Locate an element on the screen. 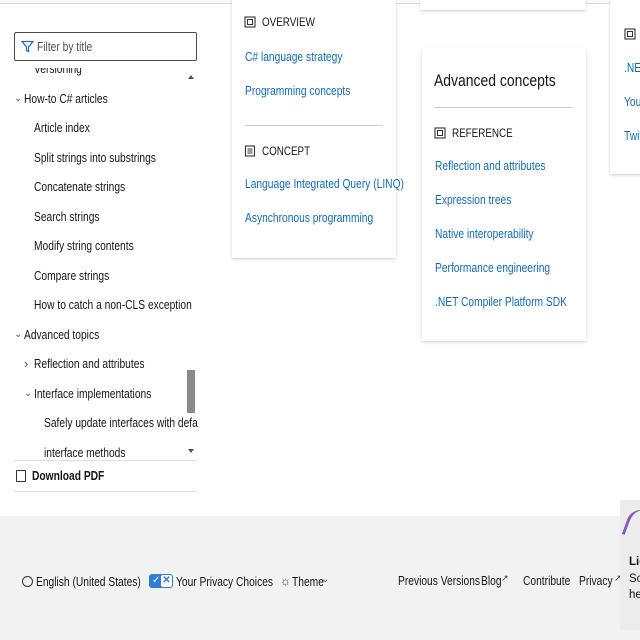 This screenshot has height=640, width=640. toc-item: ⌄ Advanced topics is located at coordinates (100, 337).